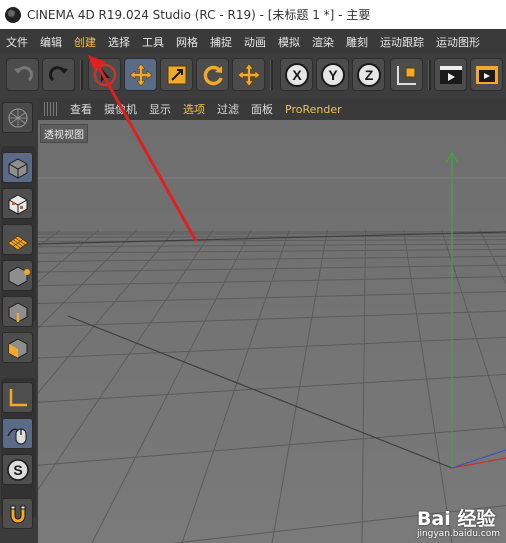 Image resolution: width=506 pixels, height=543 pixels. Describe the element at coordinates (17, 42) in the screenshot. I see `menu-item: 文件` at that location.